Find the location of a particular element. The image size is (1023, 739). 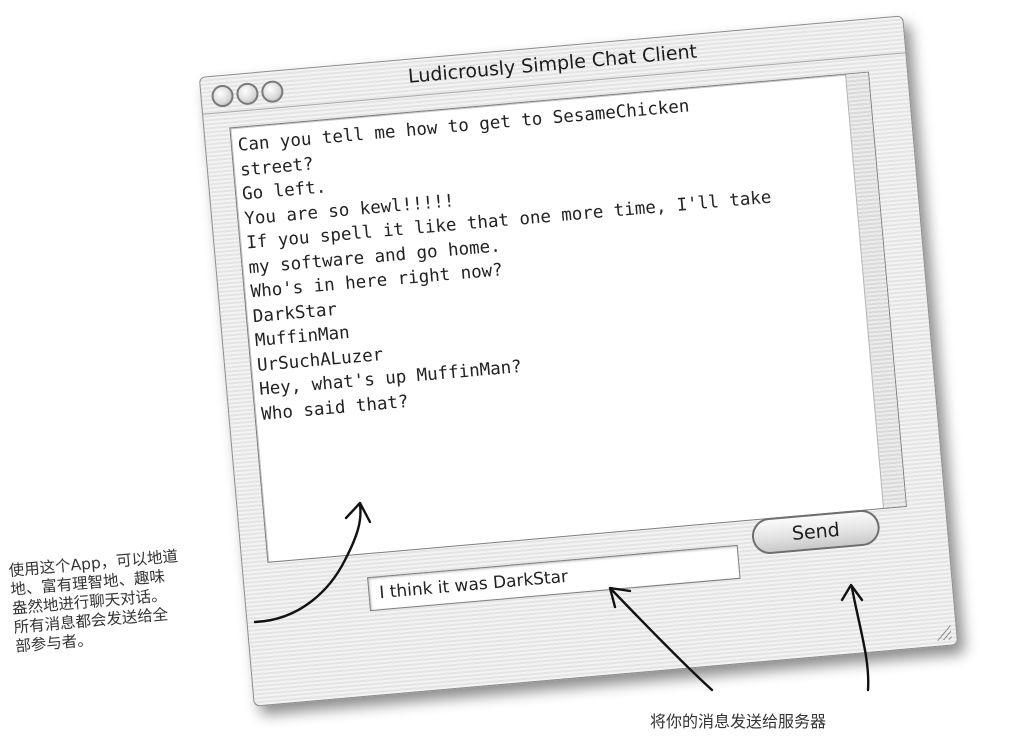

arrow-to-input is located at coordinates (662, 640).